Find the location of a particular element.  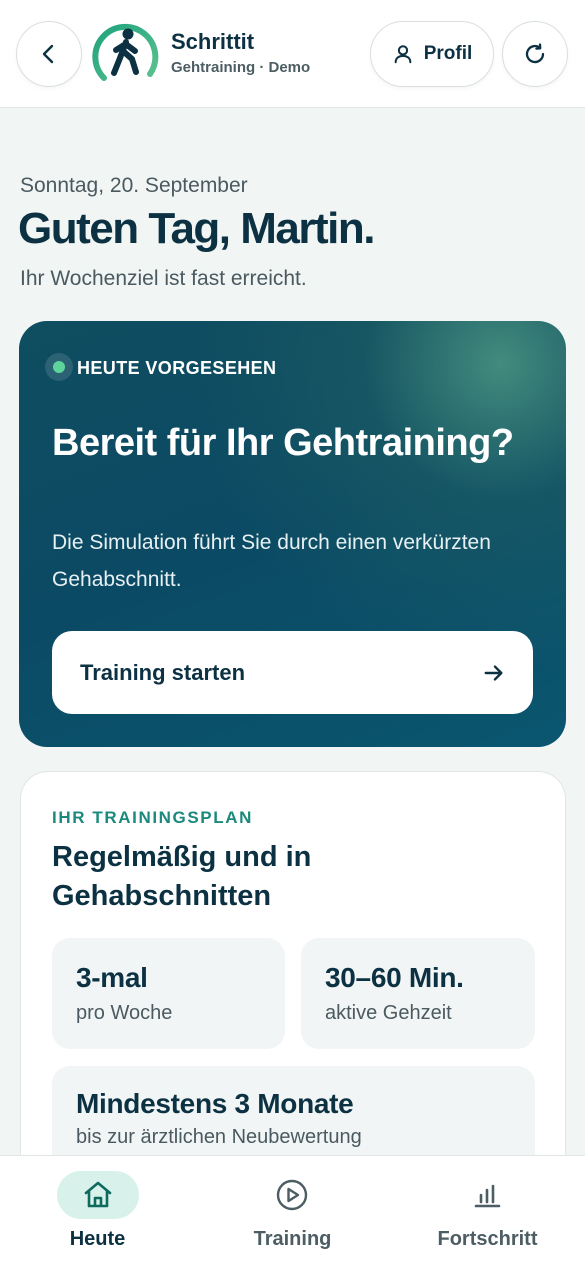

refresh-button is located at coordinates (535, 54).